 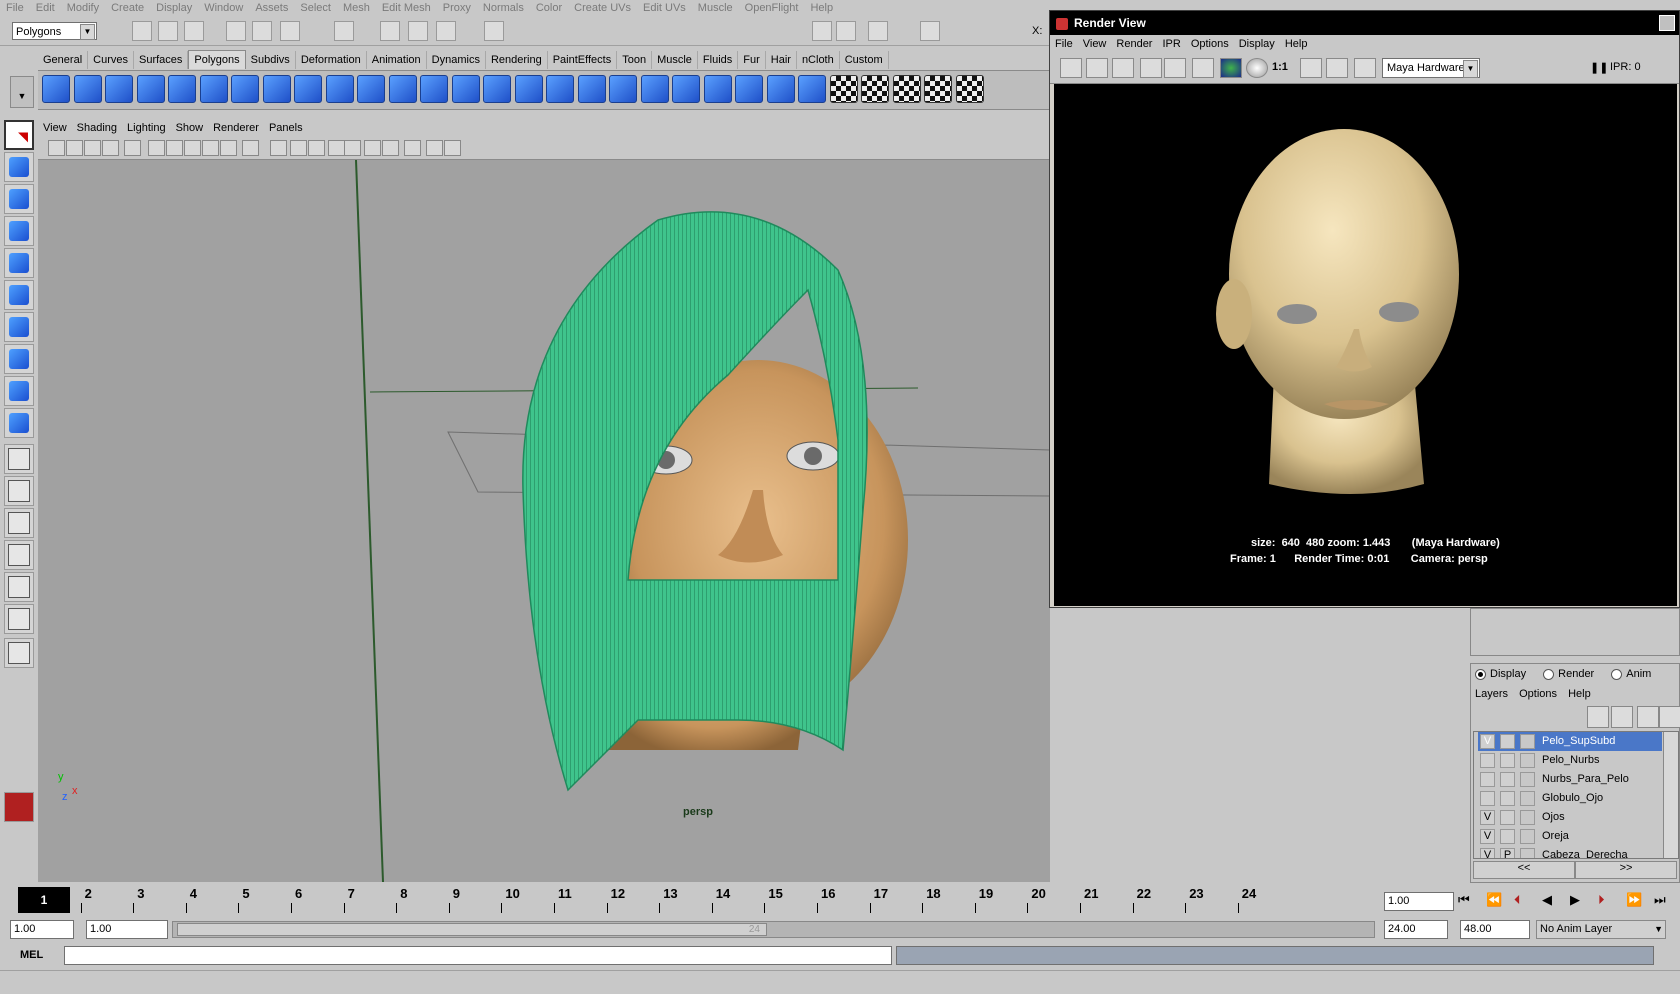 What do you see at coordinates (356, 8) in the screenshot?
I see `menu-mesh: Mesh` at bounding box center [356, 8].